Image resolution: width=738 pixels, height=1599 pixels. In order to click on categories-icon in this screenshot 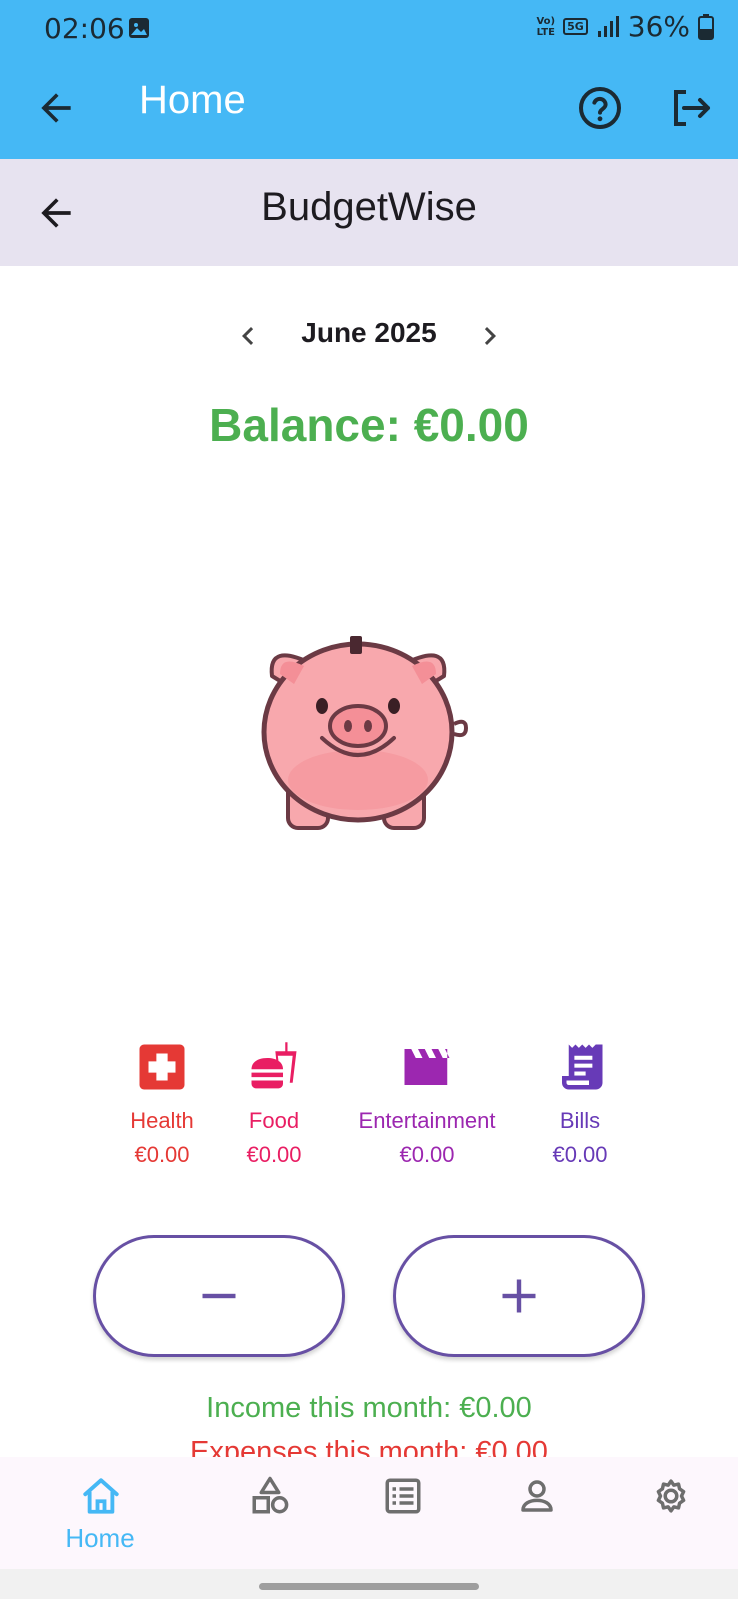, I will do `click(270, 1495)`.